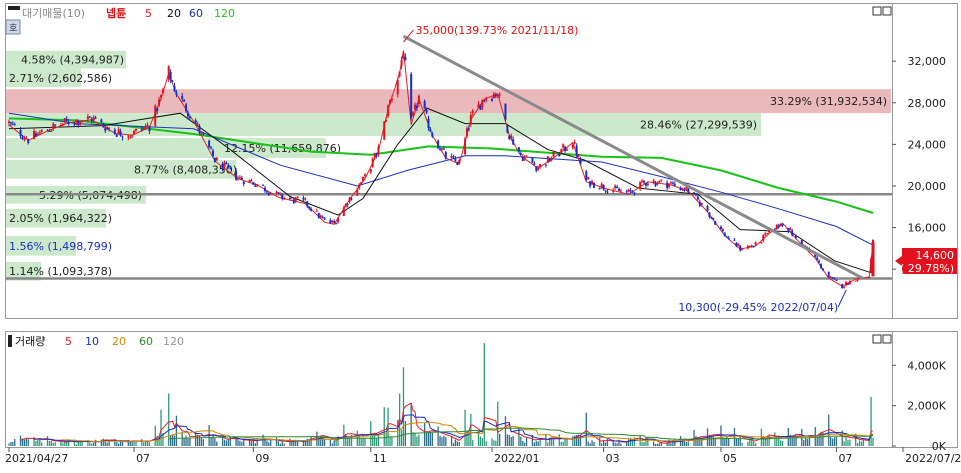 This screenshot has width=961, height=473. What do you see at coordinates (517, 458) in the screenshot?
I see `date-axis-label: 2022/01` at bounding box center [517, 458].